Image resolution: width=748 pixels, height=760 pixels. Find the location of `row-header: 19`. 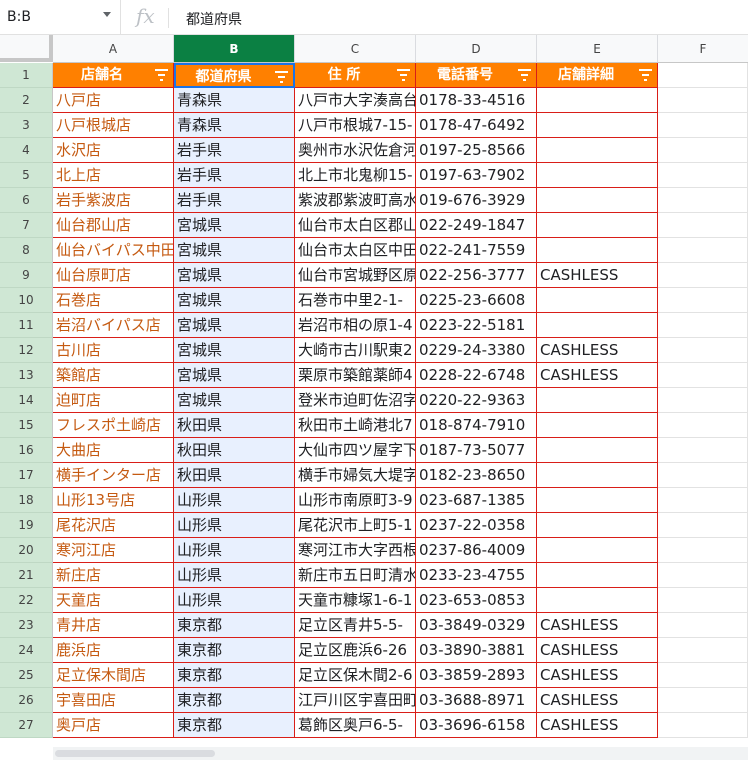

row-header: 19 is located at coordinates (26, 525).